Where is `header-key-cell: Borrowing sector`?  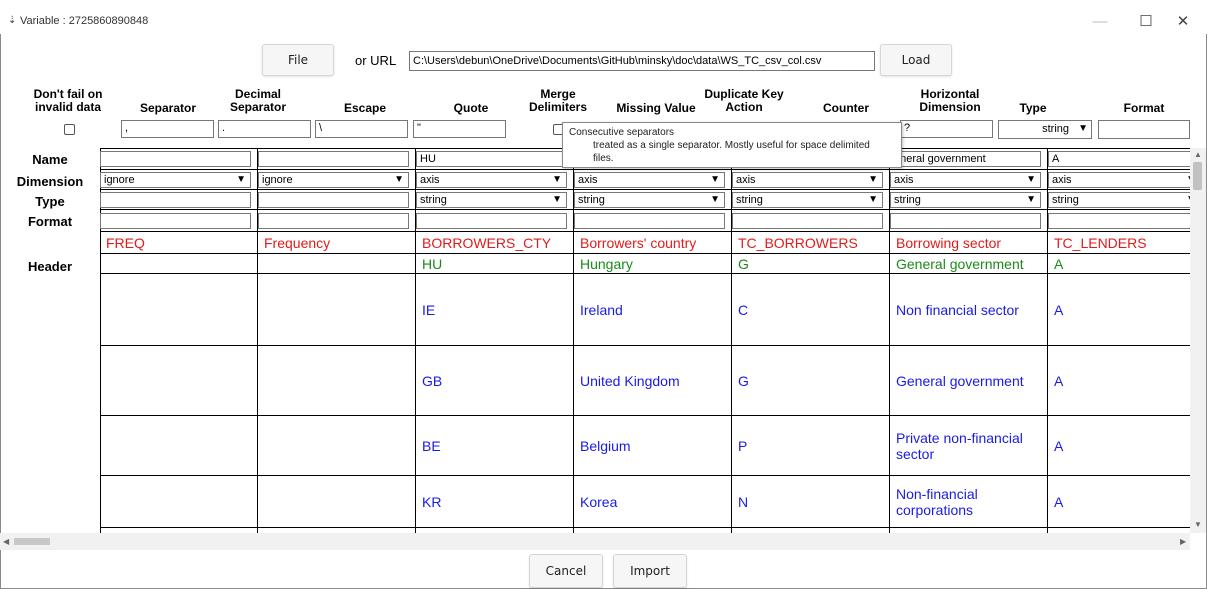 header-key-cell: Borrowing sector is located at coordinates (969, 243).